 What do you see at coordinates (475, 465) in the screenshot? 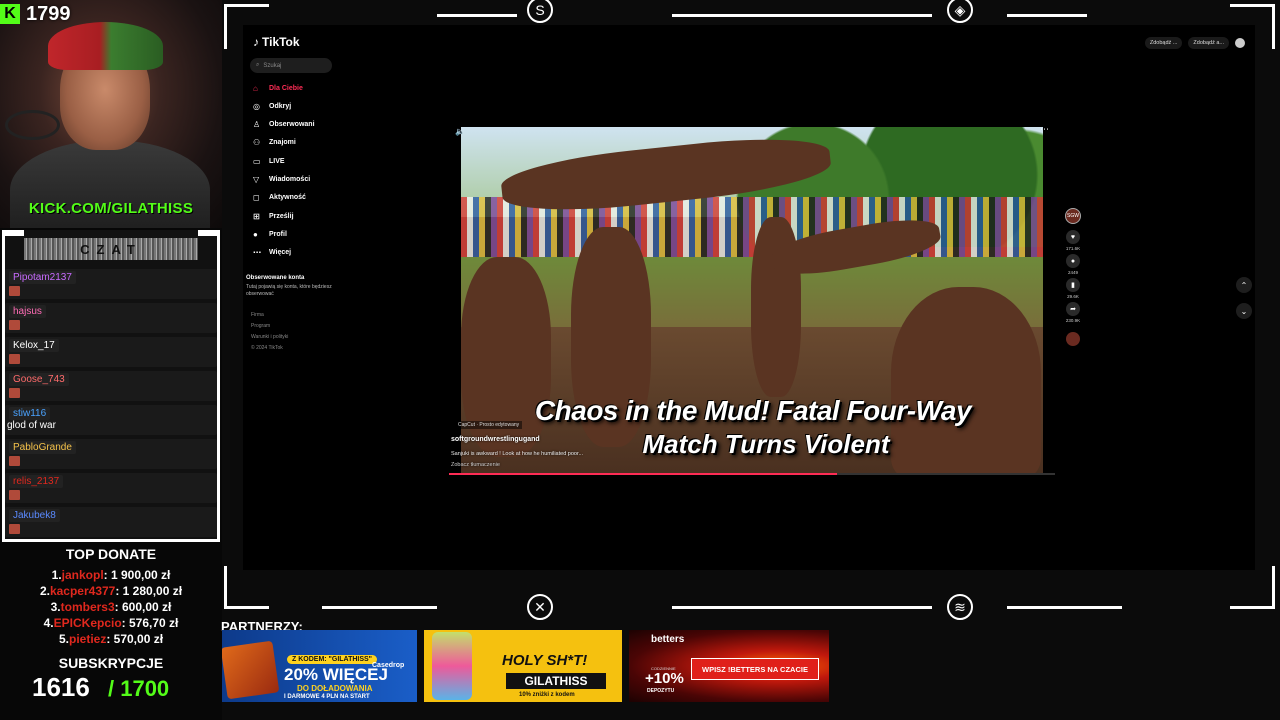
I see `see-translation-link: Zobacz tłumaczenie` at bounding box center [475, 465].